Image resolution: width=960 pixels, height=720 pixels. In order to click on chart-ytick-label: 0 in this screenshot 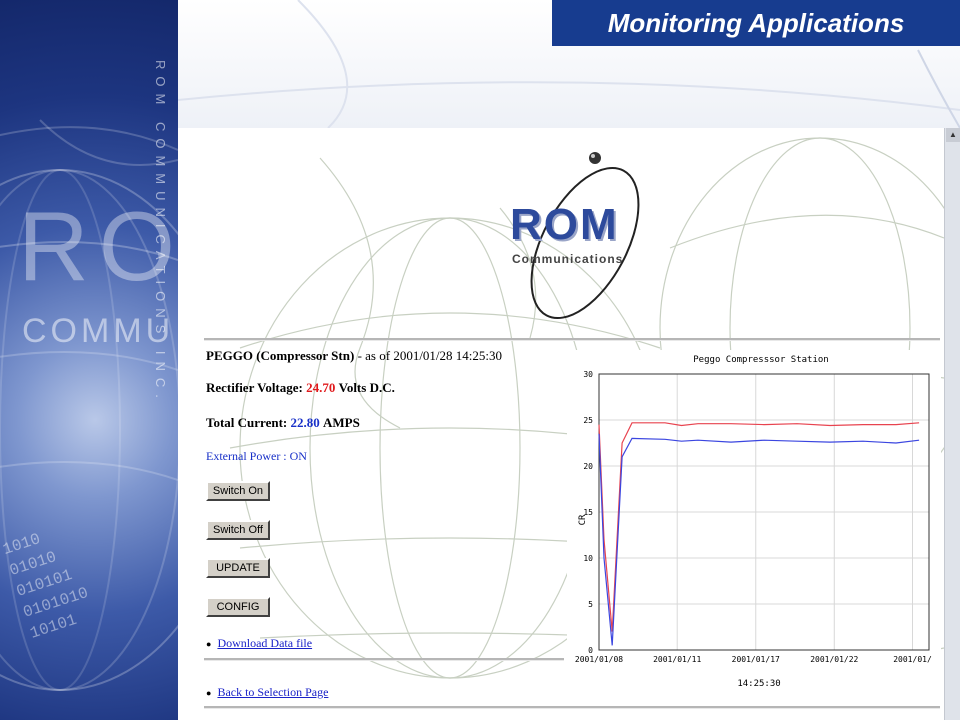, I will do `click(590, 650)`.